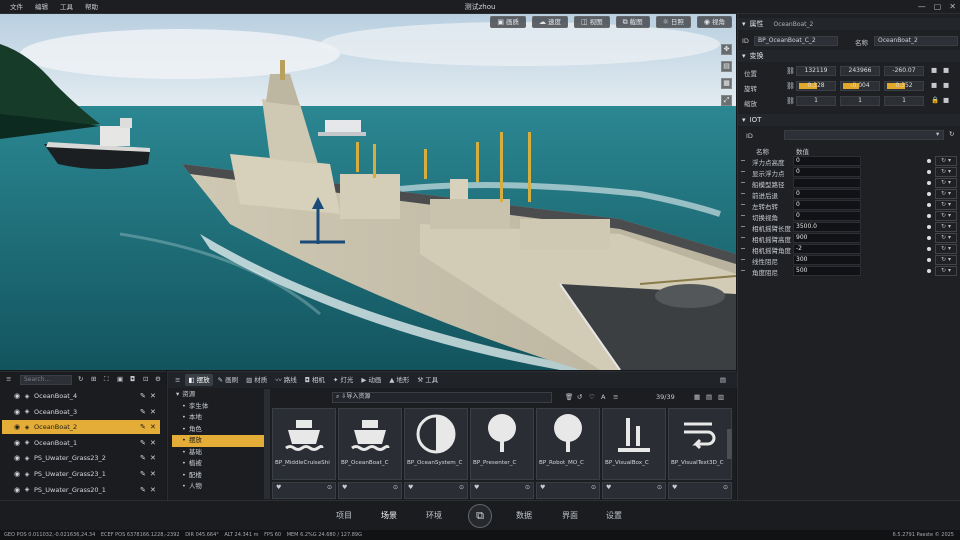 Image resolution: width=960 pixels, height=540 pixels. I want to click on move-icon: ✥, so click(726, 49).